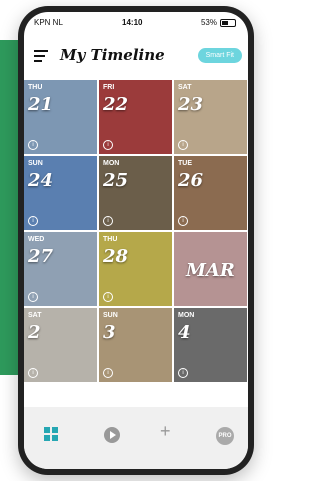 The width and height of the screenshot is (320, 481). What do you see at coordinates (41, 104) in the screenshot?
I see `day-number: 21` at bounding box center [41, 104].